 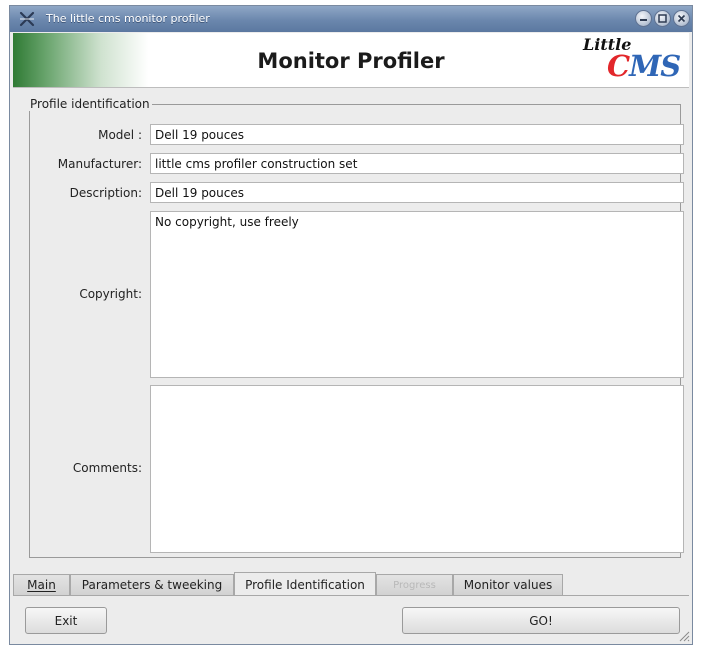 I want to click on tab-main-label: Main, so click(x=41, y=585).